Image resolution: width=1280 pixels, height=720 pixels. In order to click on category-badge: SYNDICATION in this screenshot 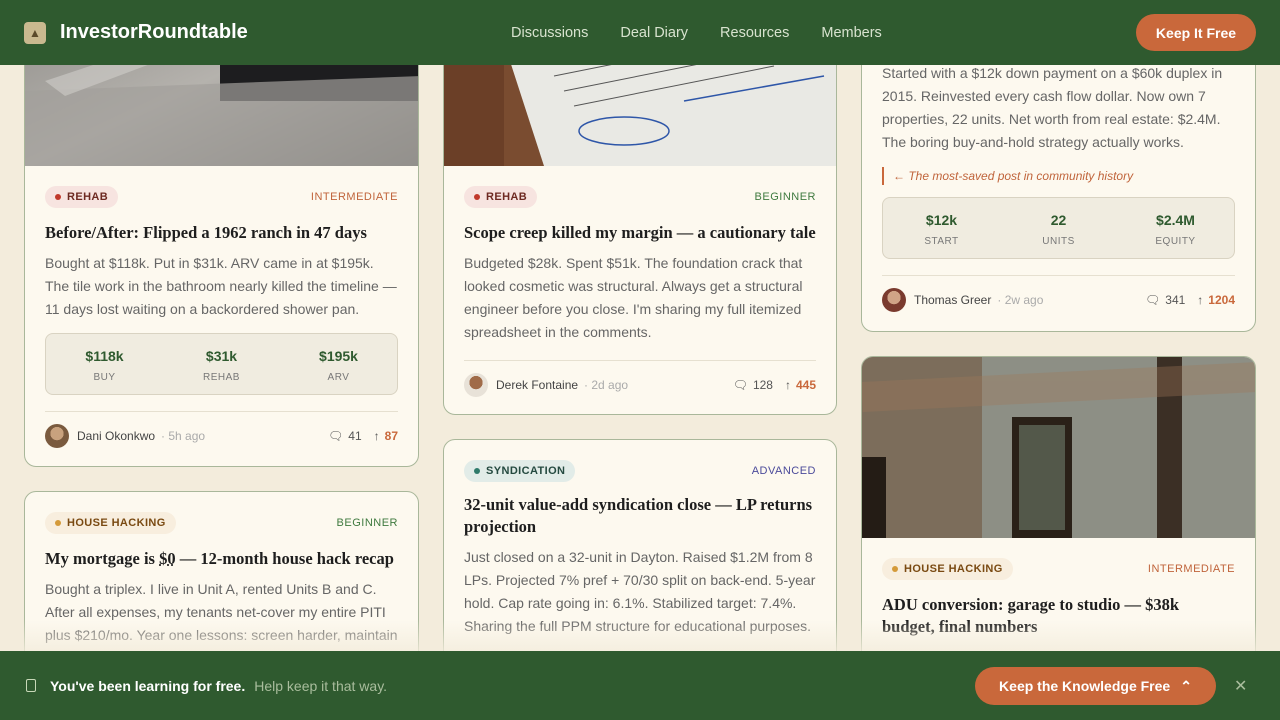, I will do `click(520, 471)`.